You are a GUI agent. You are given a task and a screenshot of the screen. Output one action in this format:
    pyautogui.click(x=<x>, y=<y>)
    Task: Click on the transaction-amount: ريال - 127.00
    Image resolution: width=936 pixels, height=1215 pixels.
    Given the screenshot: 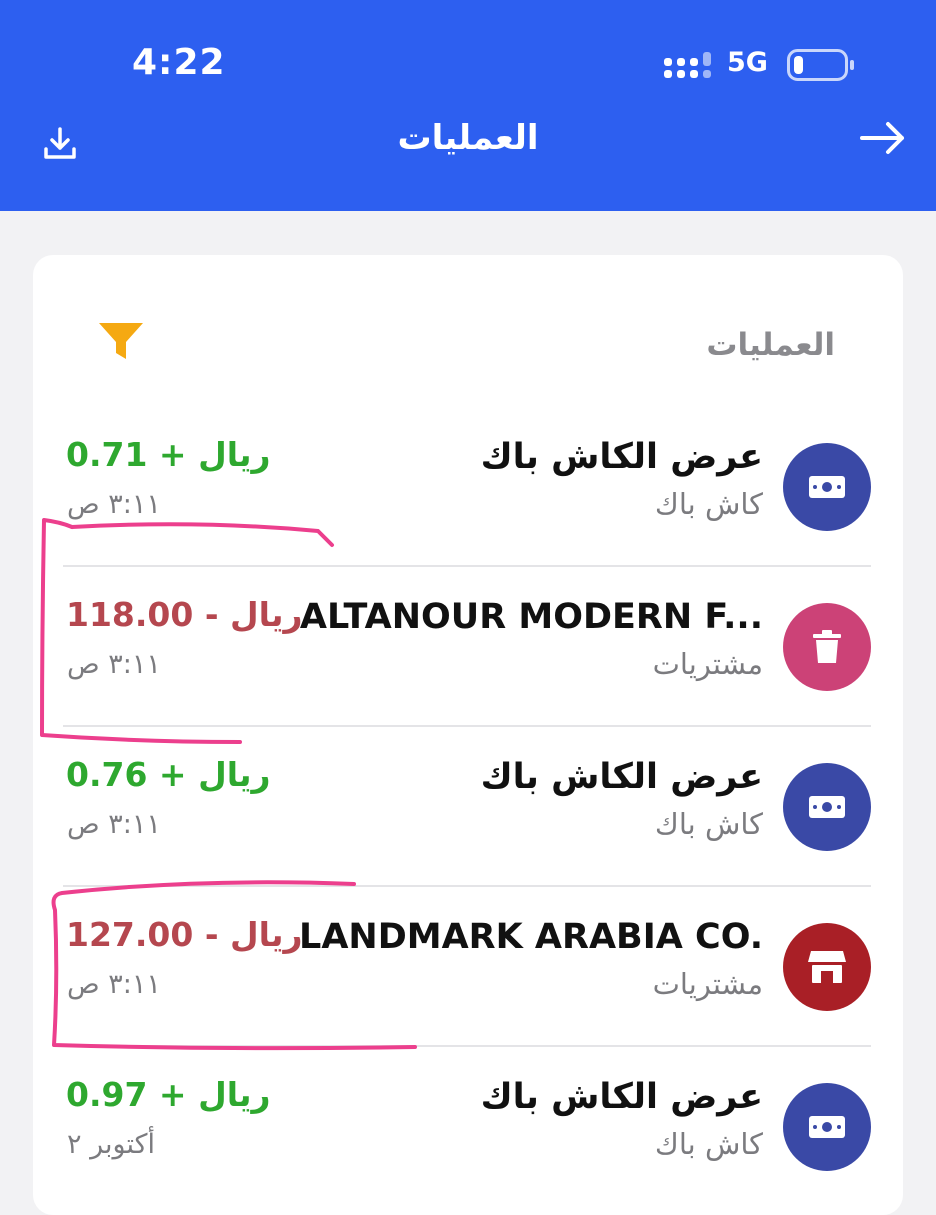 What is the action you would take?
    pyautogui.click(x=184, y=934)
    